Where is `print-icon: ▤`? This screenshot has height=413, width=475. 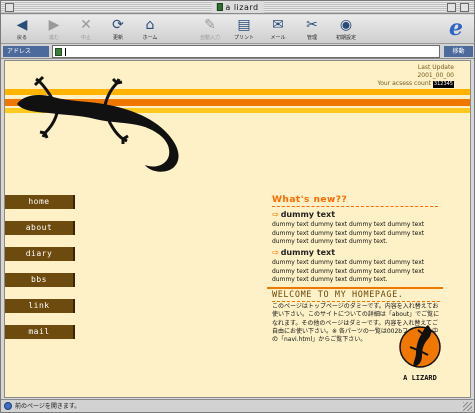 print-icon: ▤ is located at coordinates (244, 25).